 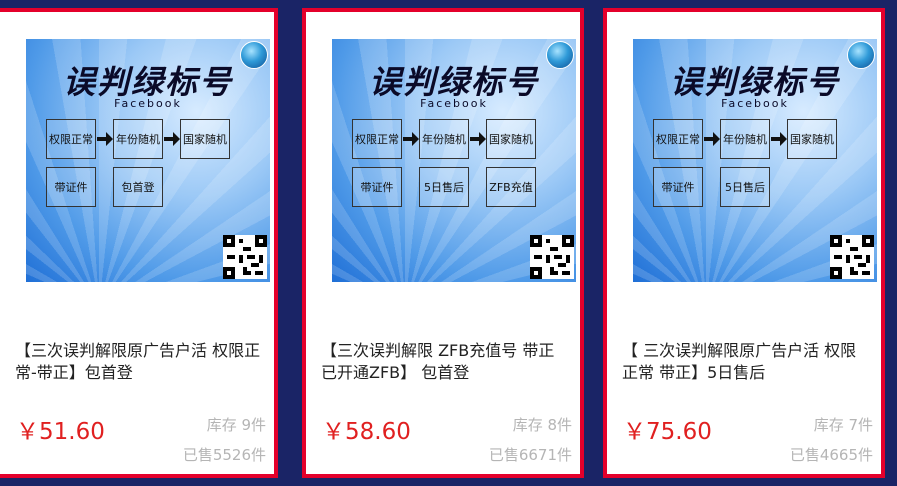 What do you see at coordinates (831, 455) in the screenshot?
I see `product-sold-count: 已售4665件` at bounding box center [831, 455].